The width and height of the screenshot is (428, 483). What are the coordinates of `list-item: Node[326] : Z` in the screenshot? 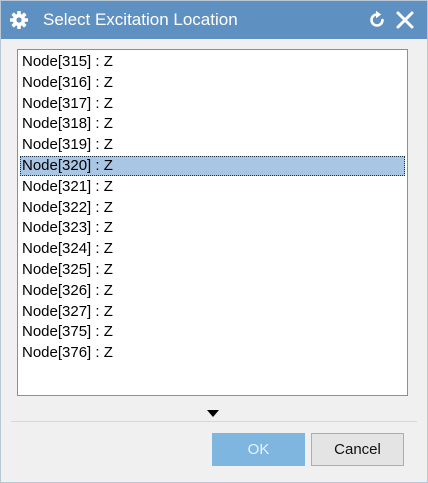 It's located at (212, 291).